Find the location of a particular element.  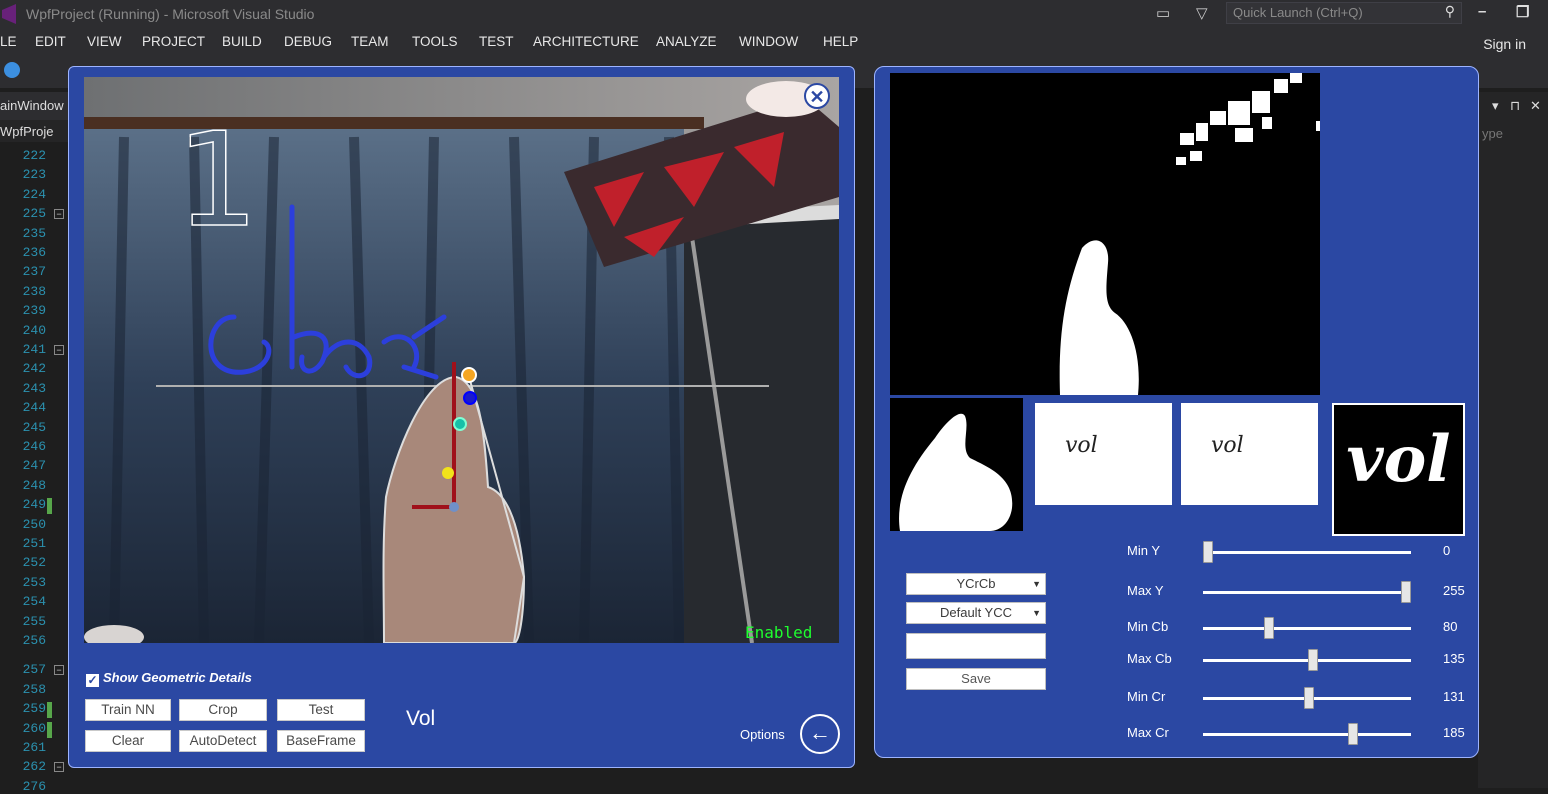

stroke-thumbnail-2: vol is located at coordinates (1249, 454).